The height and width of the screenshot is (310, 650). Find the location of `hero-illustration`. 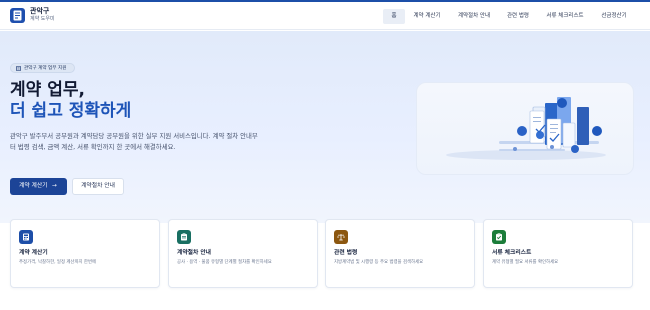

hero-illustration is located at coordinates (525, 128).